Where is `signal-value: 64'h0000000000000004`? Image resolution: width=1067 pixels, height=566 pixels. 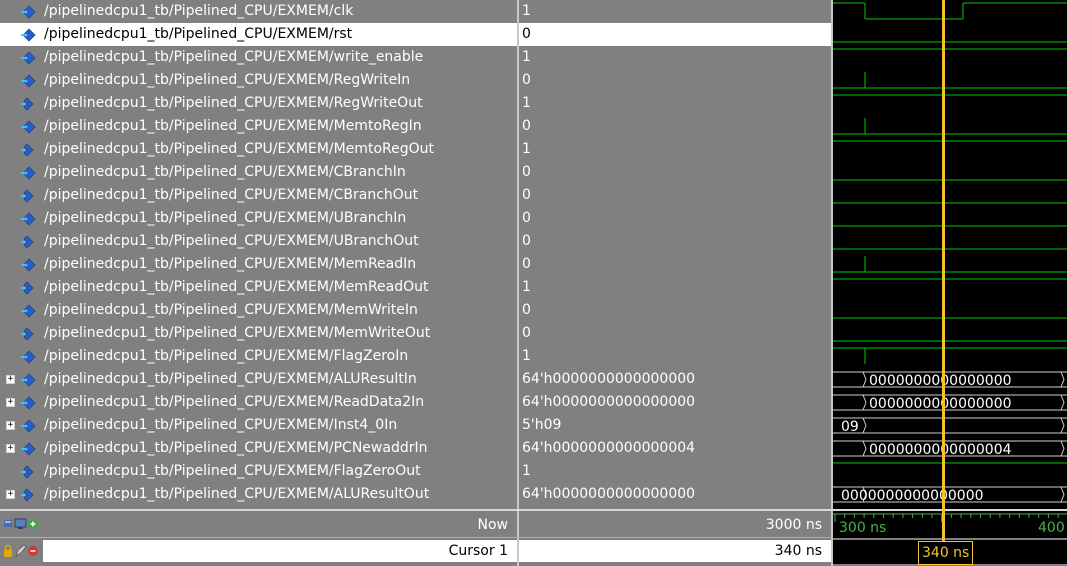
signal-value: 64'h0000000000000004 is located at coordinates (609, 448).